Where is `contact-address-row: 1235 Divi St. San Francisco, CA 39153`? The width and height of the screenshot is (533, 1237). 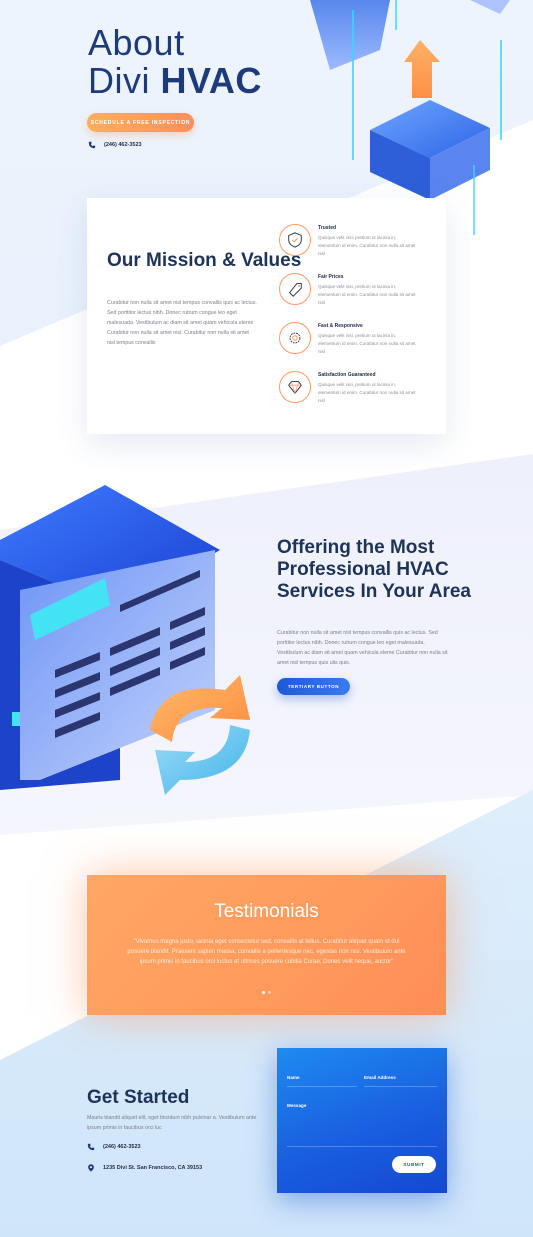
contact-address-row: 1235 Divi St. San Francisco, CA 39153 is located at coordinates (144, 1168).